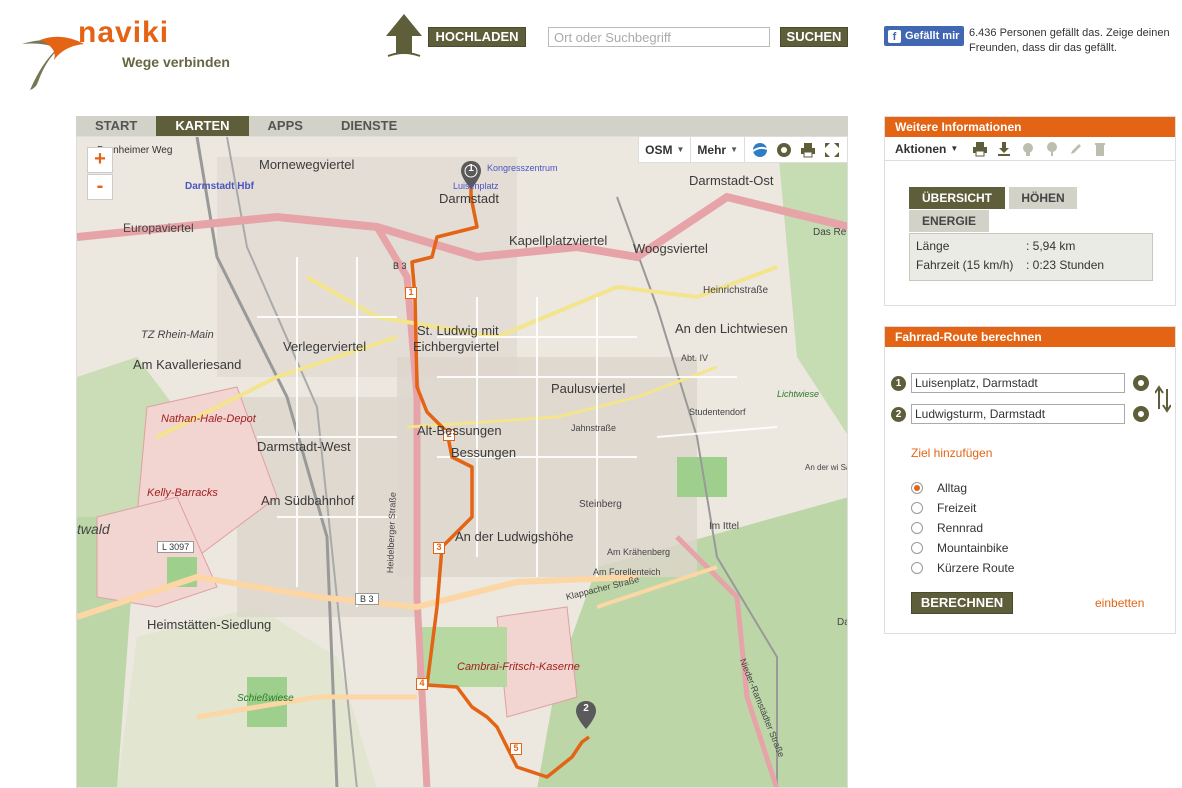 The image size is (1182, 788). What do you see at coordinates (1141, 414) in the screenshot?
I see `clear-end-icon` at bounding box center [1141, 414].